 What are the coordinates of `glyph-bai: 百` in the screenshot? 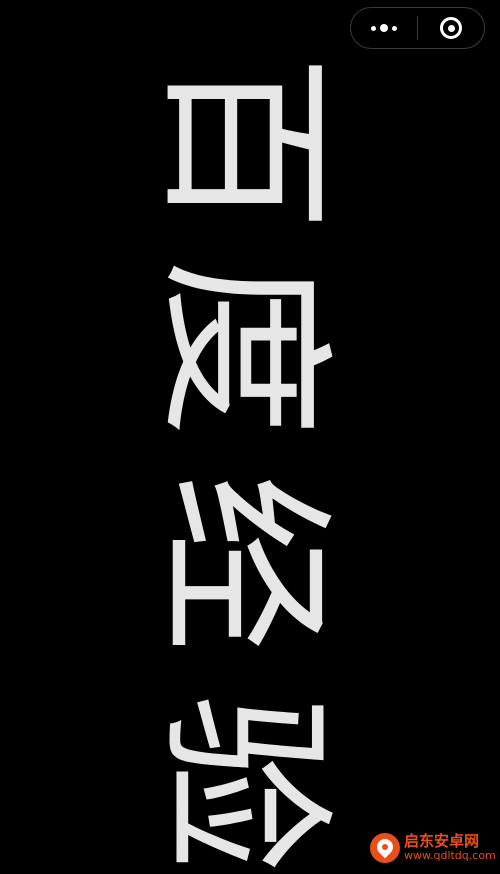 It's located at (243, 143).